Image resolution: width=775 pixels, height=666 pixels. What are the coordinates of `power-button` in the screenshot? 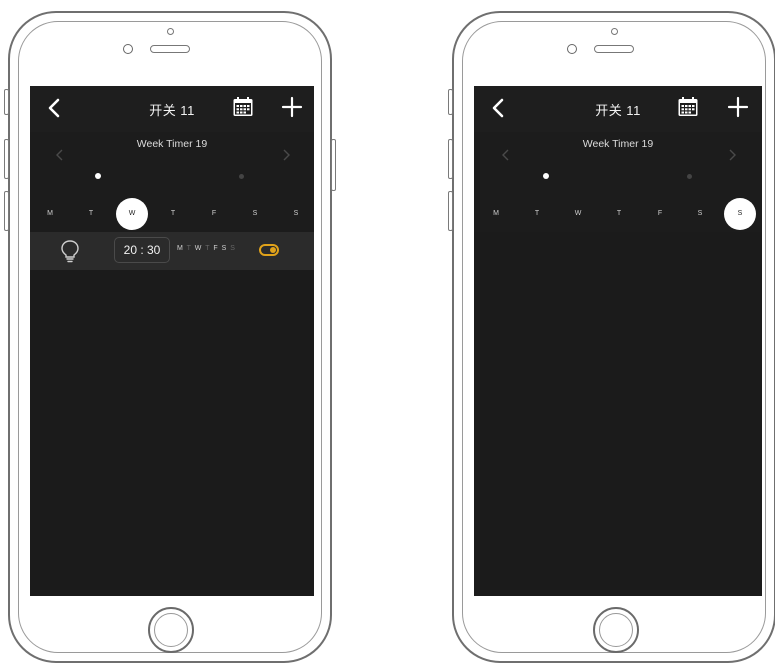 It's located at (333, 165).